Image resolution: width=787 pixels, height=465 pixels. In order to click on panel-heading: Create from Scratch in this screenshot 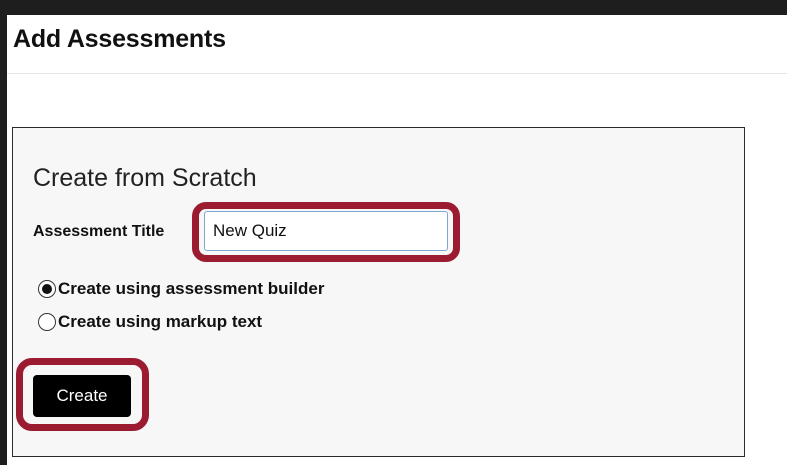, I will do `click(145, 178)`.